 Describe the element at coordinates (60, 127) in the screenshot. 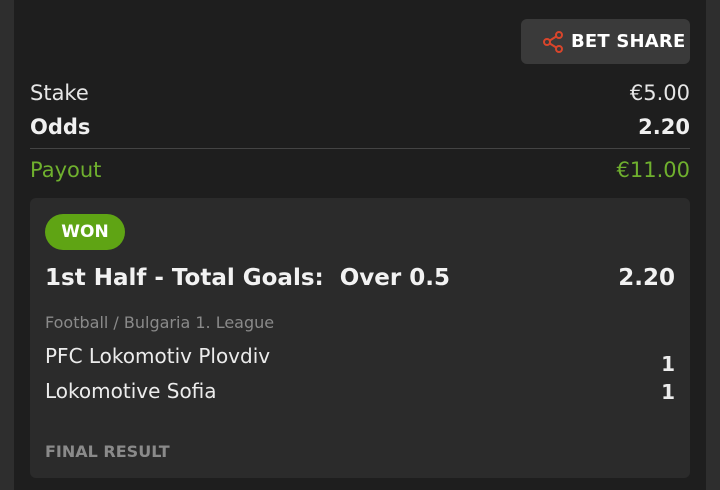

I see `odds-label: Odds` at that location.